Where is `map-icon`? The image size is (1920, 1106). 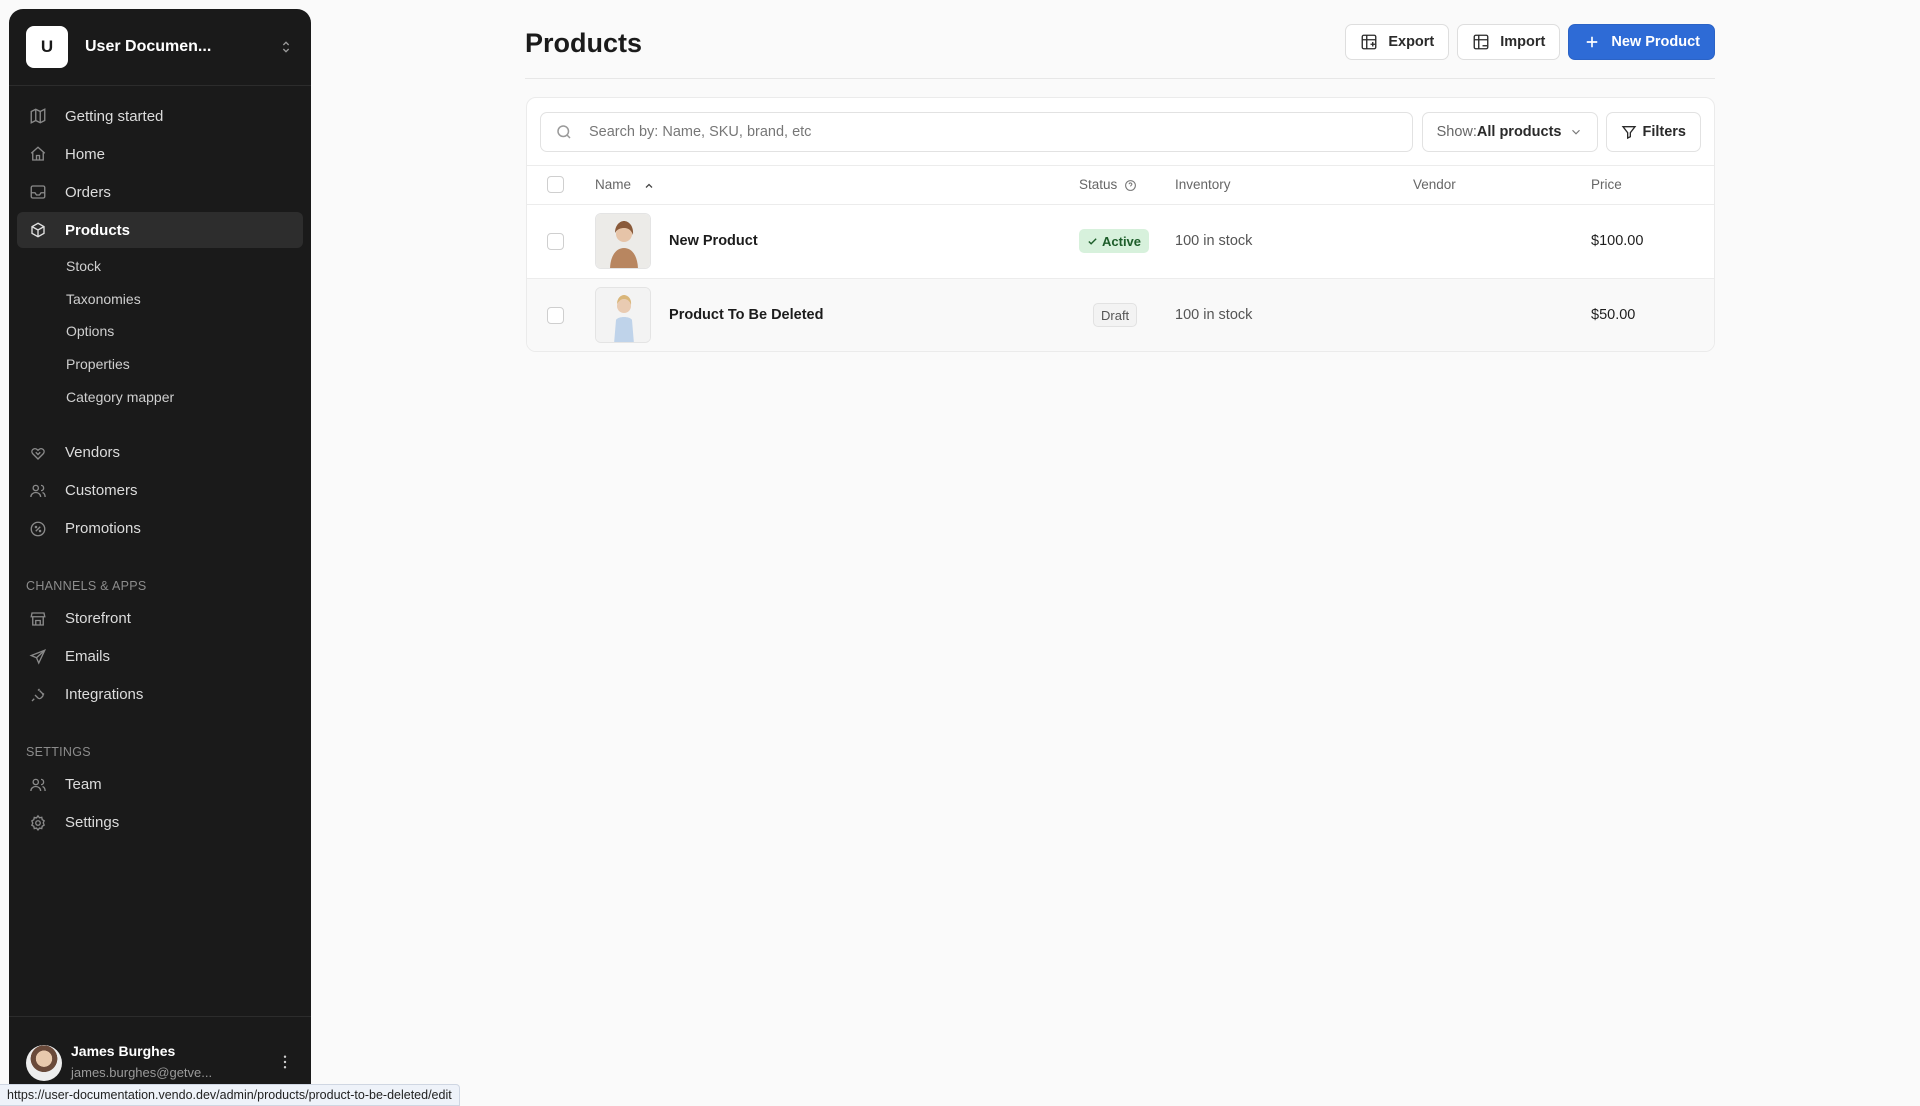 map-icon is located at coordinates (38, 116).